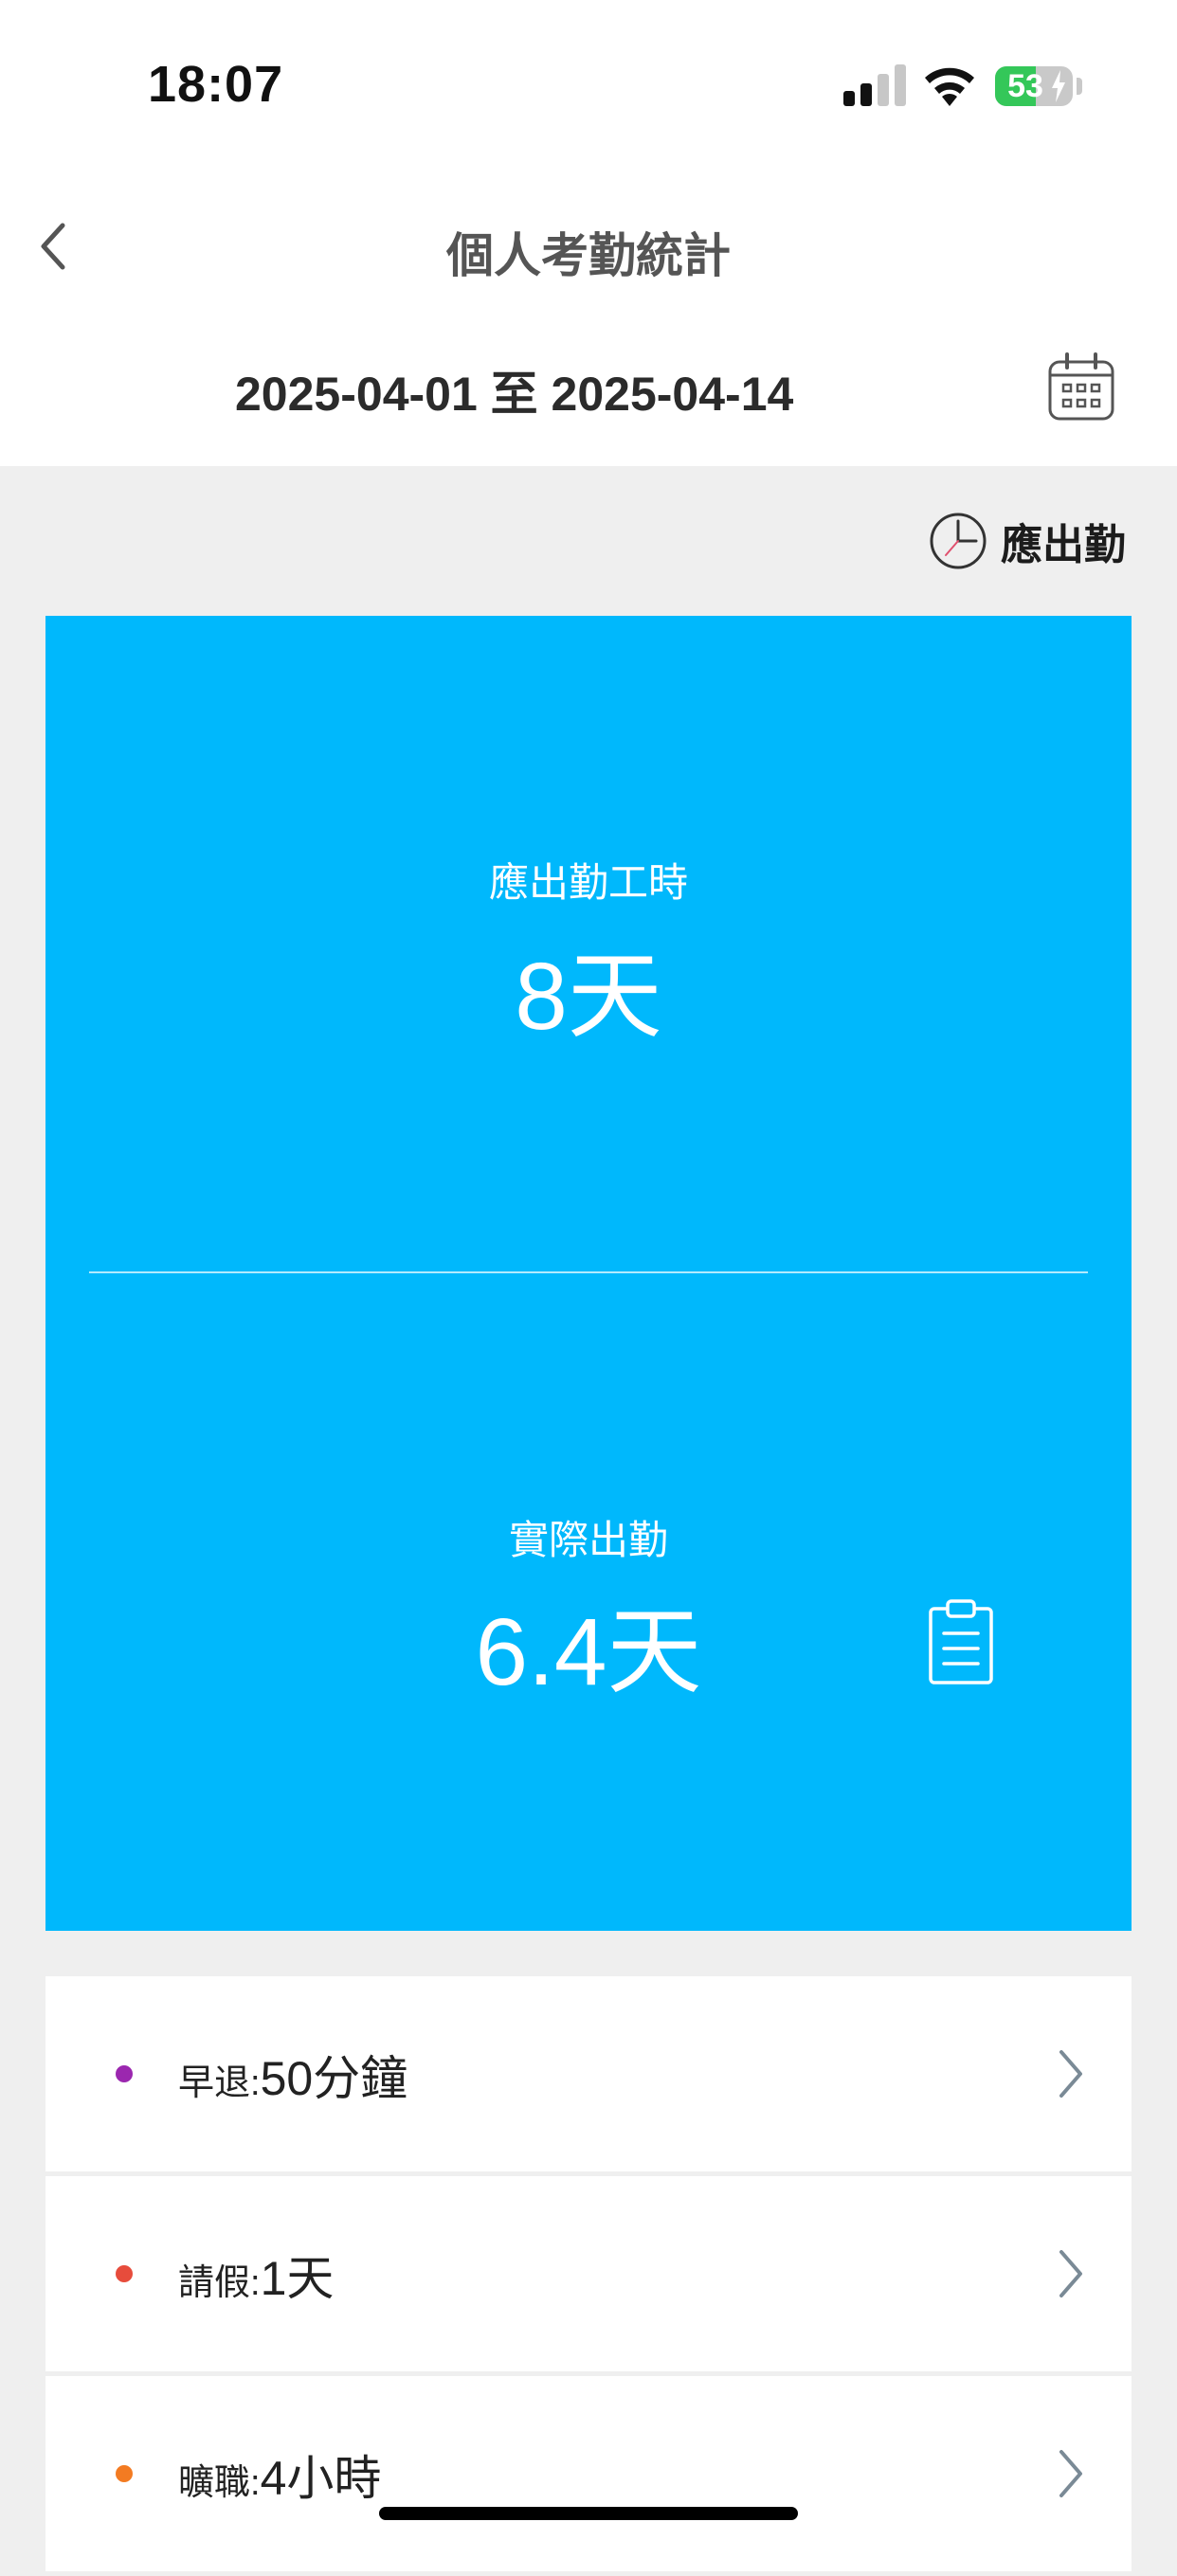 The width and height of the screenshot is (1177, 2576). Describe the element at coordinates (216, 84) in the screenshot. I see `status-time: 18:07` at that location.